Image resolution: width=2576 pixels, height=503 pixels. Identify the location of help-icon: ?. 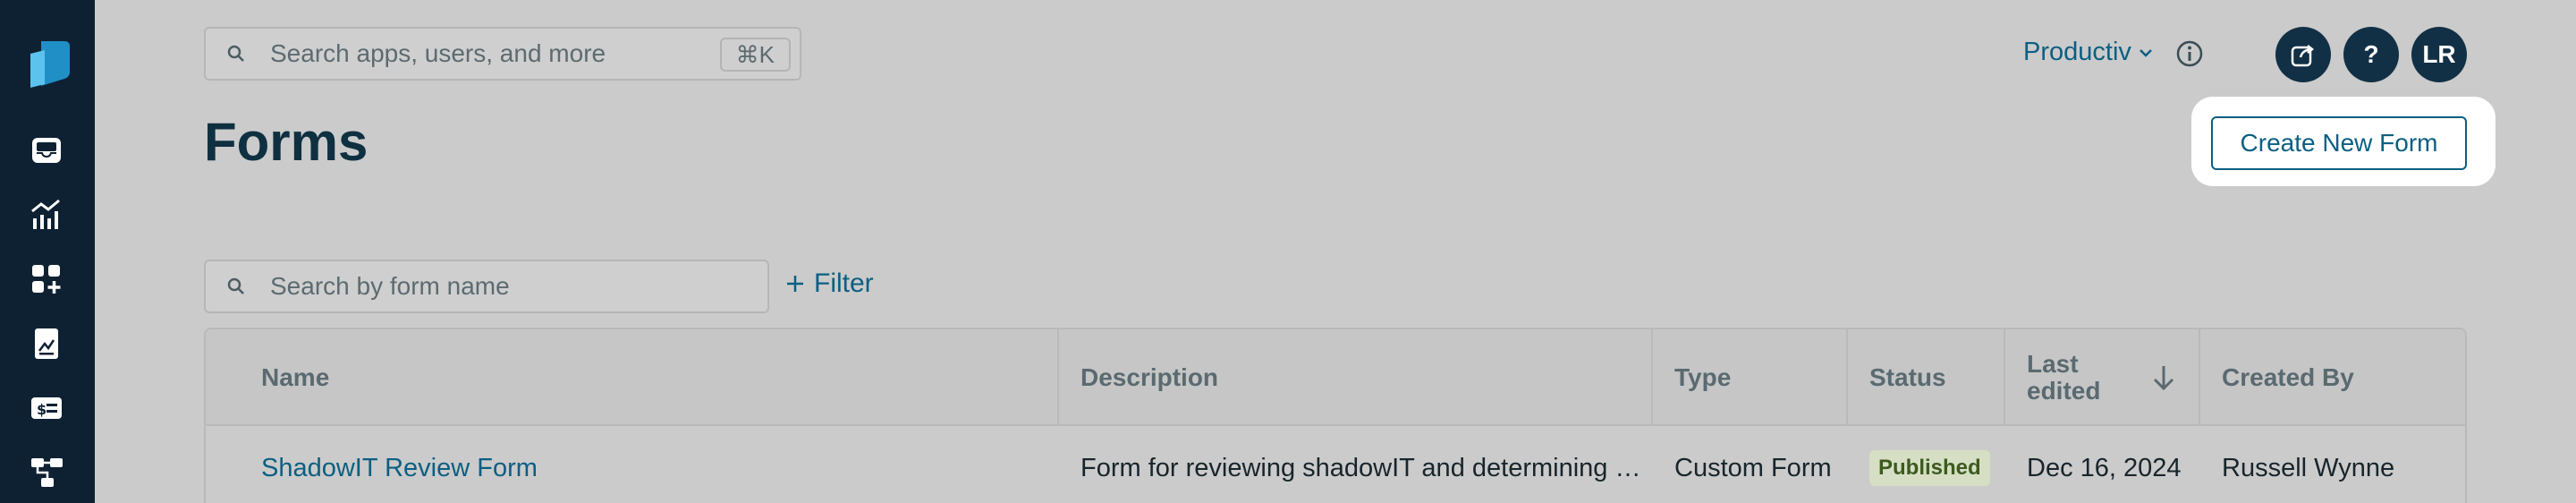
(2371, 54).